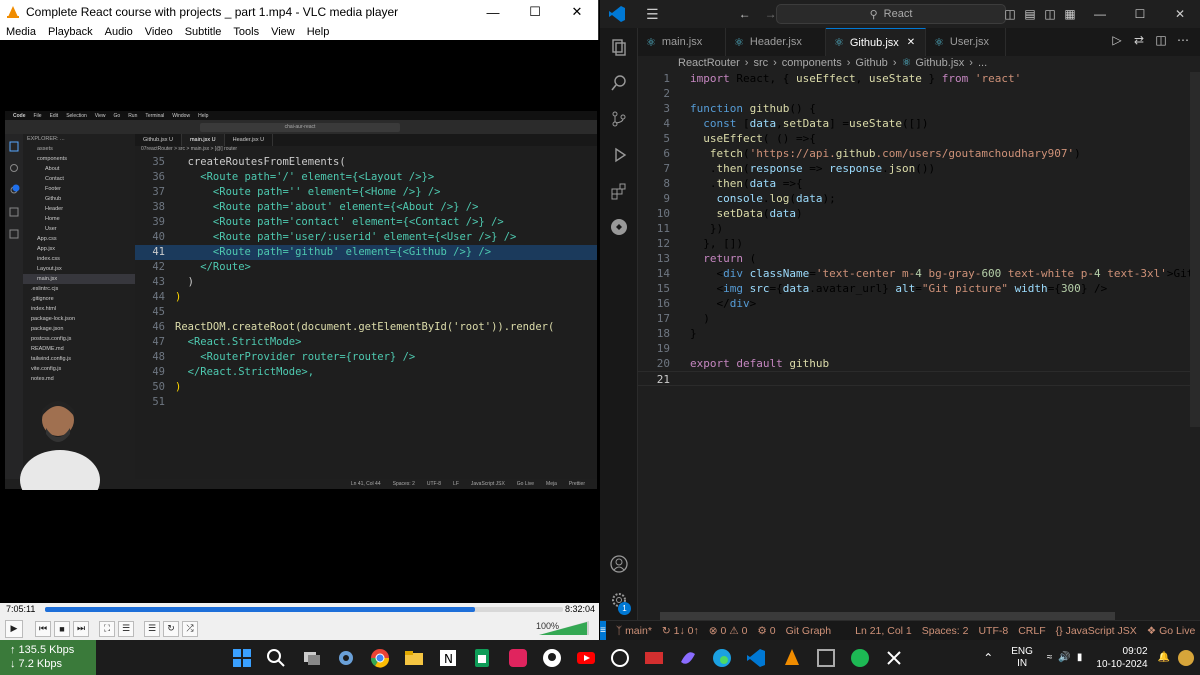  What do you see at coordinates (919, 303) in the screenshot?
I see `code-line: 16 </div>` at bounding box center [919, 303].